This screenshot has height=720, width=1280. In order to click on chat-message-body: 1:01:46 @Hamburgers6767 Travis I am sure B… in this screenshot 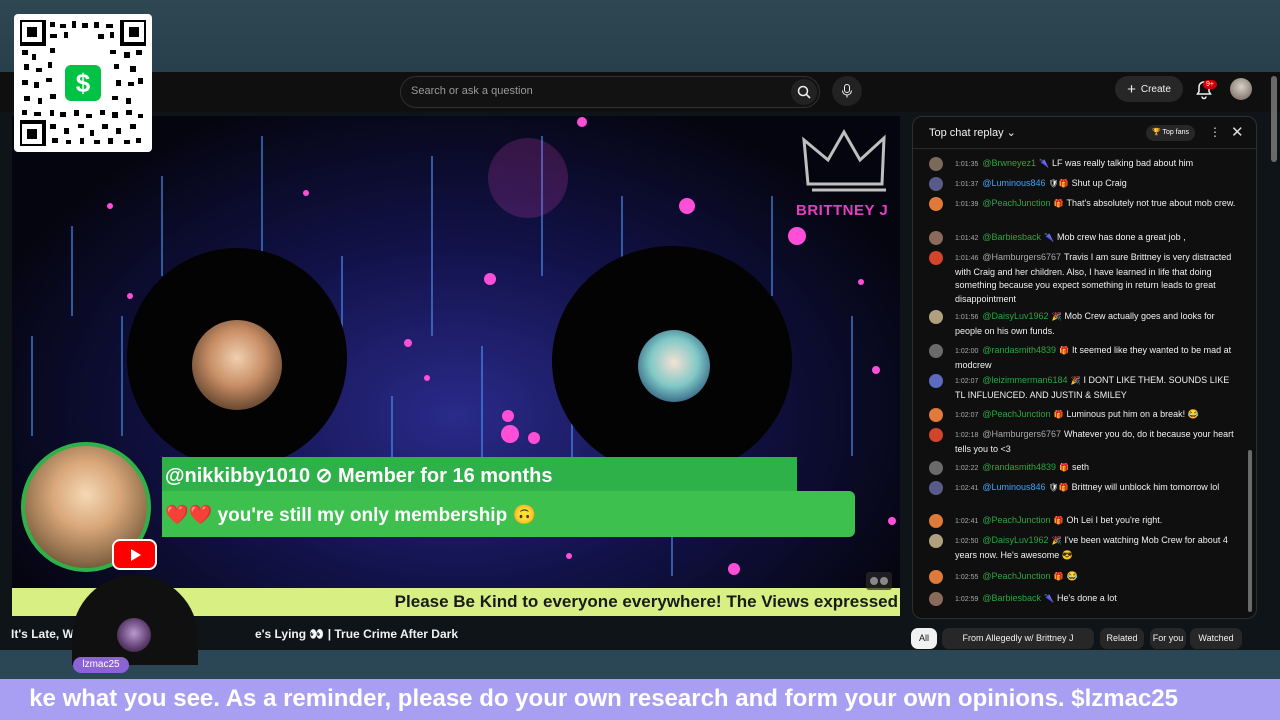, I will do `click(1098, 278)`.